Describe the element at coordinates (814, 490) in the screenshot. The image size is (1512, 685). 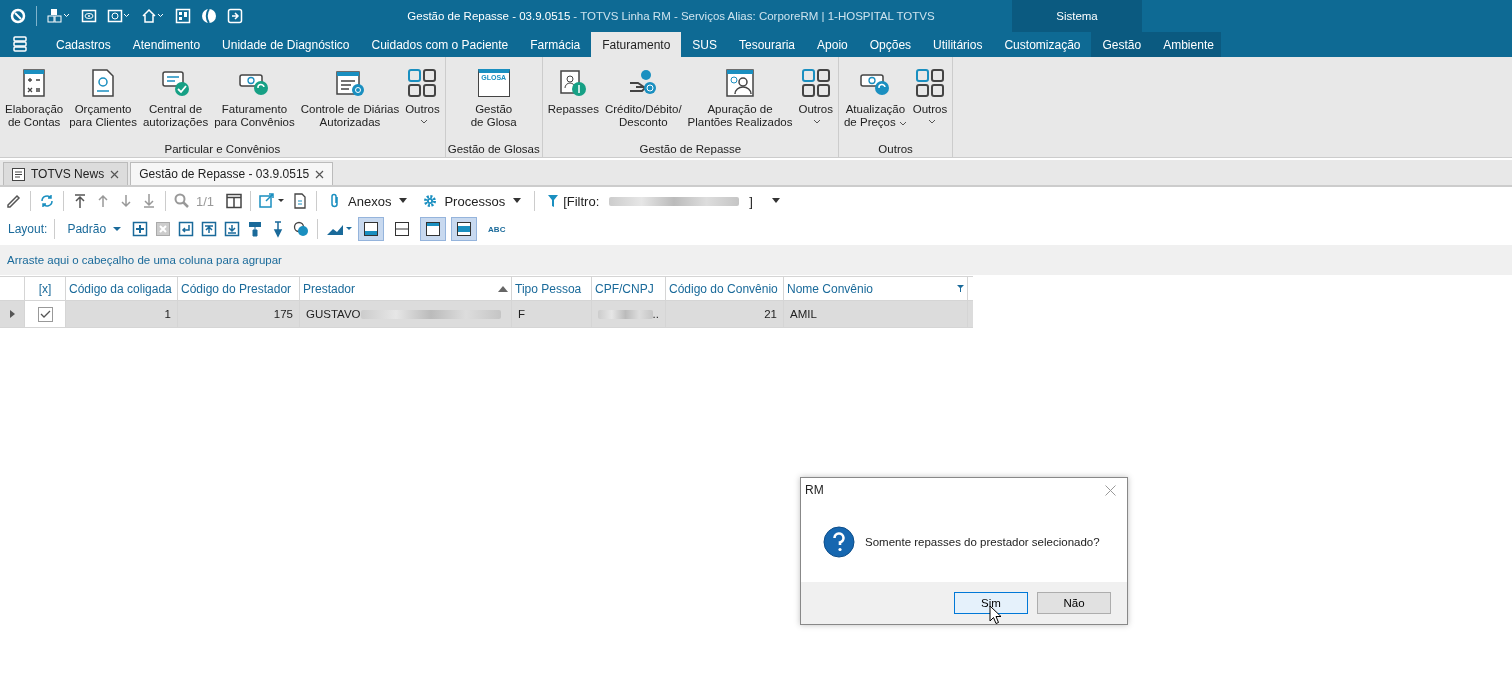
I see `dialog-title: RM` at that location.